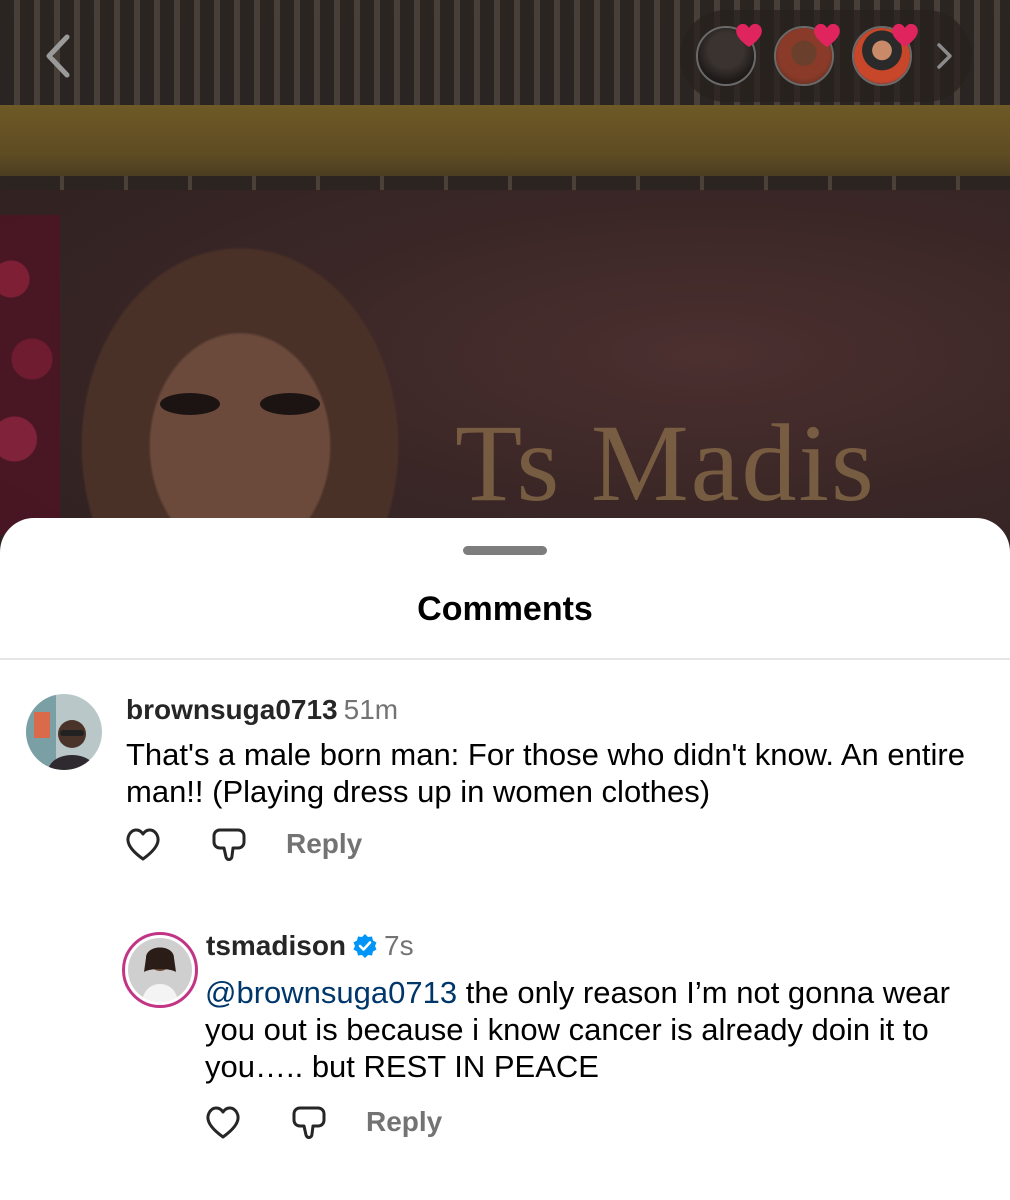 The height and width of the screenshot is (1200, 1010). I want to click on chevron-right-icon, so click(944, 56).